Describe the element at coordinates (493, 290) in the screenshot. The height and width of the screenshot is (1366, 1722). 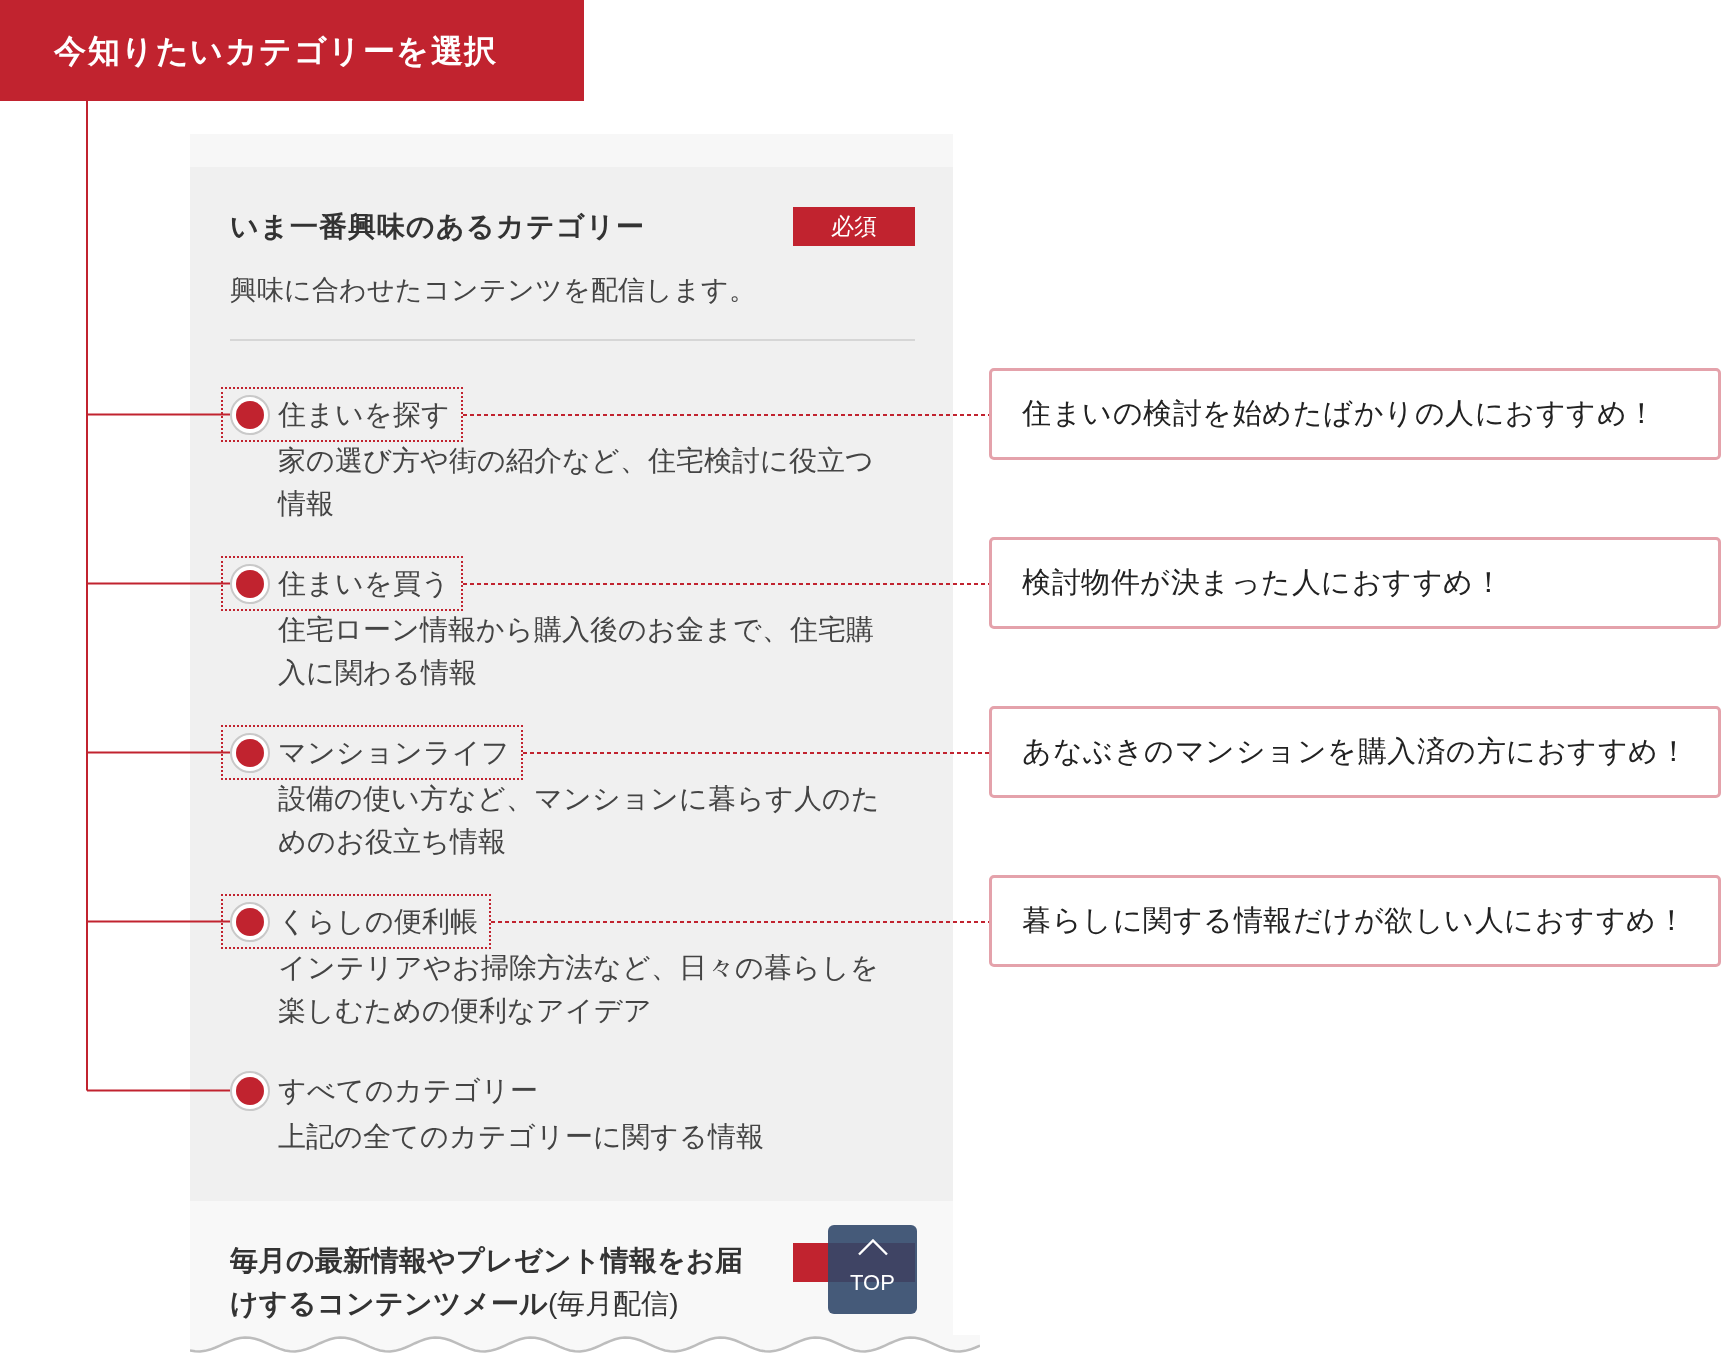
I see `question-description: 興味に合わせたコンテンツを配信します。` at that location.